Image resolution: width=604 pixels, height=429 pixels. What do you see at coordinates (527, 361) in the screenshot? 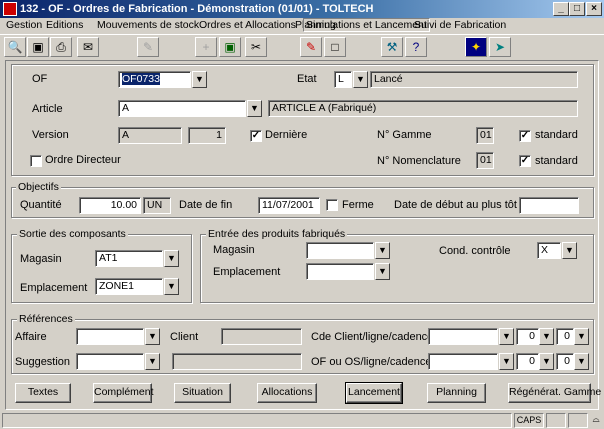
I see `of-os-ligne-field: 0` at bounding box center [527, 361].